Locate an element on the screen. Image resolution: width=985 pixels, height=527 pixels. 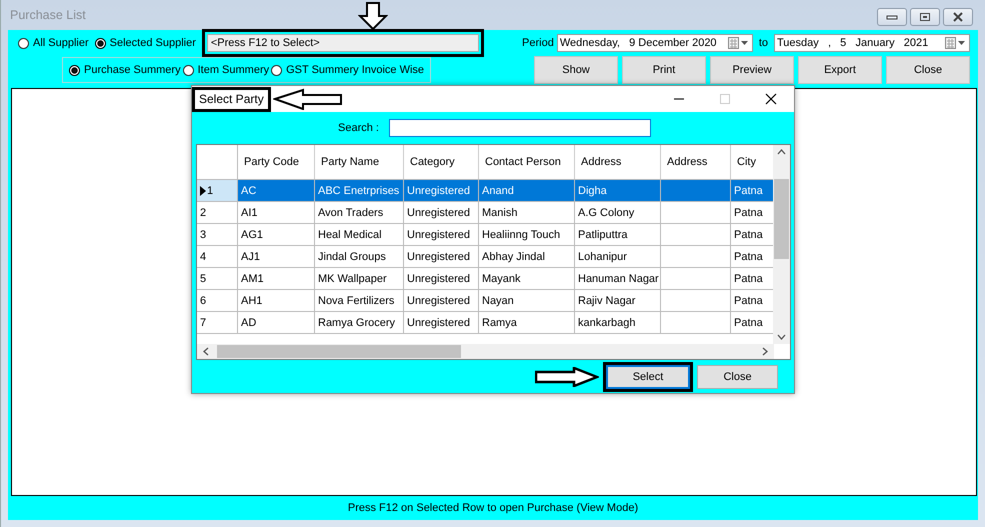
table-cell: Manish is located at coordinates (527, 212).